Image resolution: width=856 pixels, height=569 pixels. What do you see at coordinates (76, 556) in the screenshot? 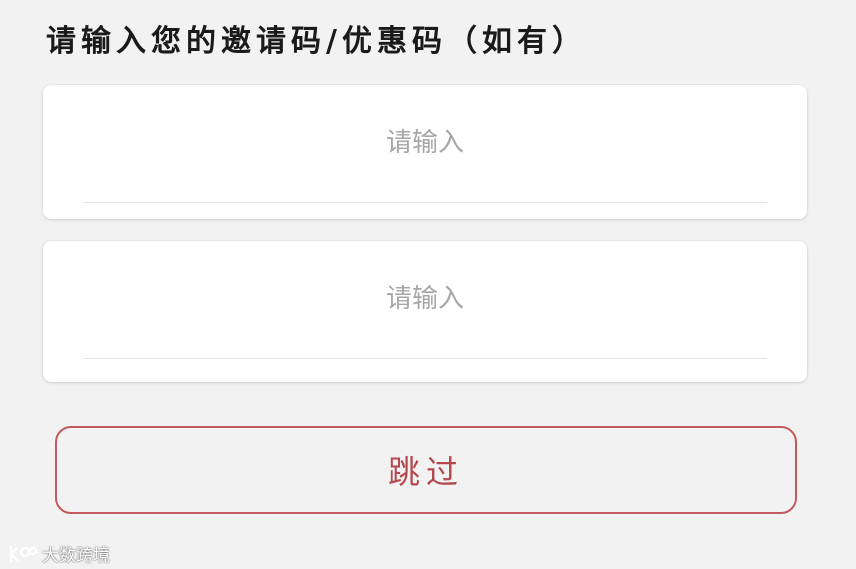
I see `watermark-text: 大数跨境` at bounding box center [76, 556].